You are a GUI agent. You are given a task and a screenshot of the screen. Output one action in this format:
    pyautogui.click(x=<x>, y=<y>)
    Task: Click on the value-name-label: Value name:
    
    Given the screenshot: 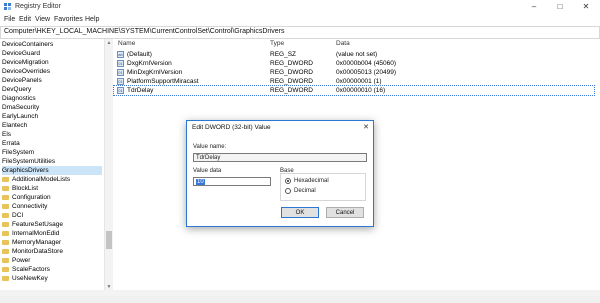 What is the action you would take?
    pyautogui.click(x=210, y=147)
    